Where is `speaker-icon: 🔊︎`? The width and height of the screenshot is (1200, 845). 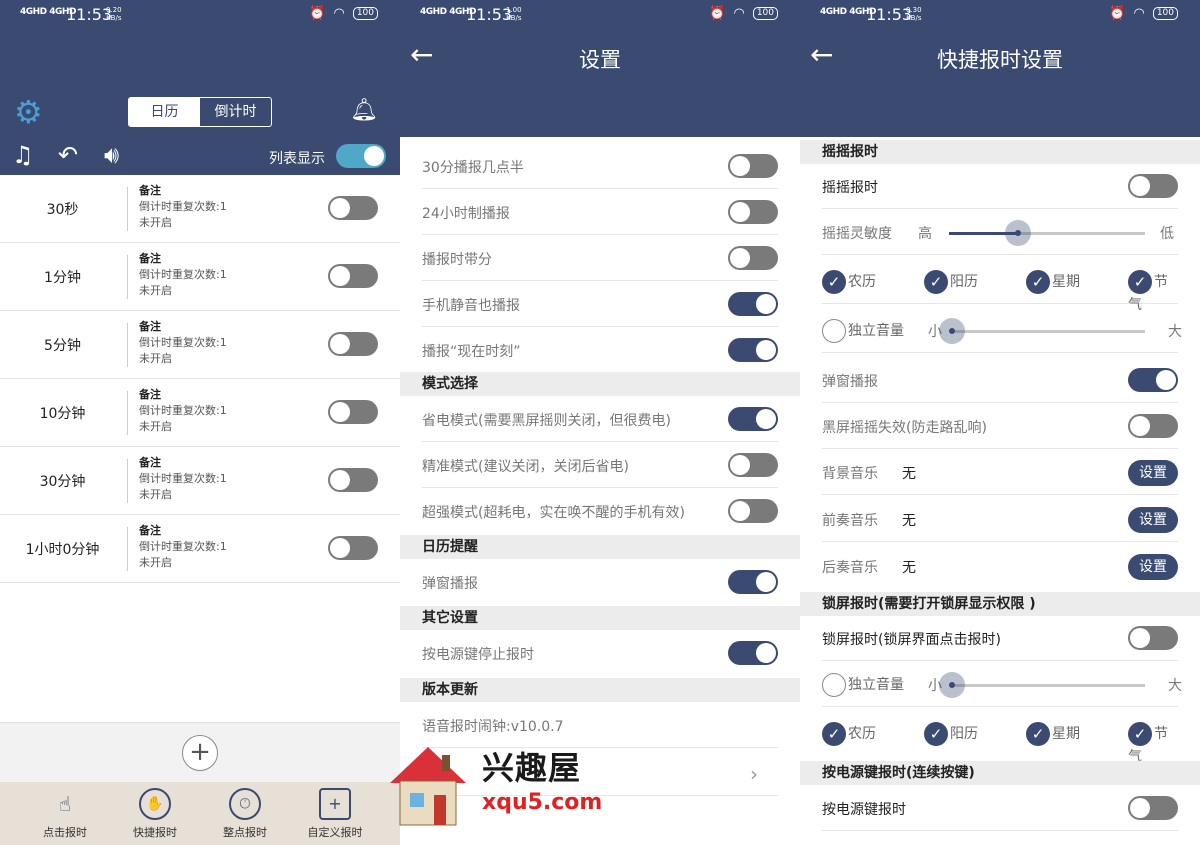 speaker-icon: 🔊︎ is located at coordinates (111, 155).